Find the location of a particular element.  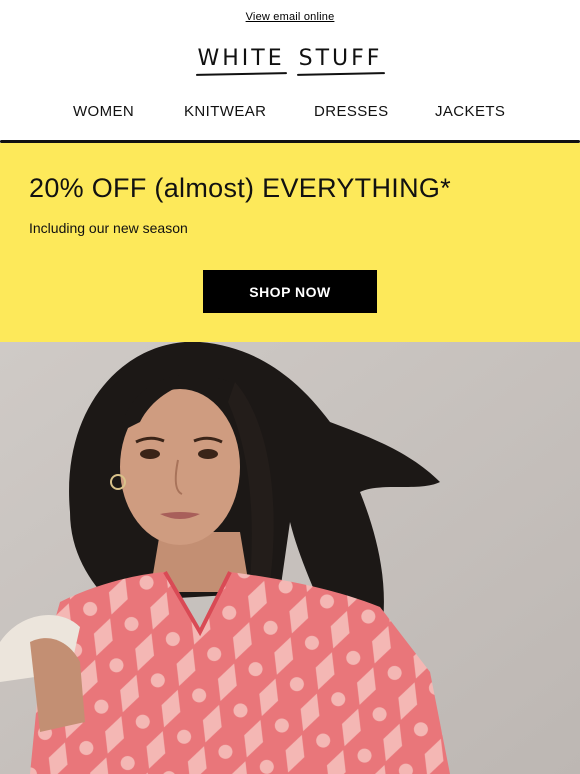

nav-item-dresses: DRESSES is located at coordinates (351, 111).